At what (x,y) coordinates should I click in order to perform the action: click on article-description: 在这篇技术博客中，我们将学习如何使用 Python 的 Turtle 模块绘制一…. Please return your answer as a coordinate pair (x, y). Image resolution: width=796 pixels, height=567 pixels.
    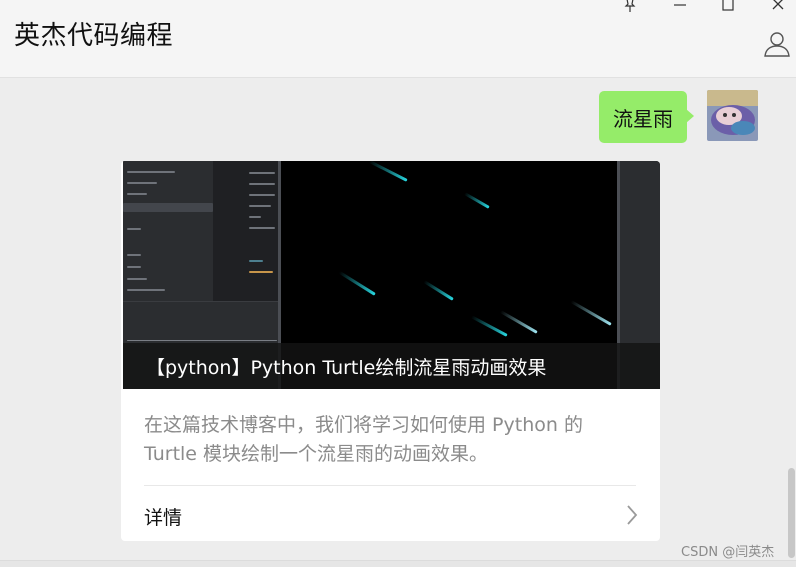
    Looking at the image, I should click on (363, 439).